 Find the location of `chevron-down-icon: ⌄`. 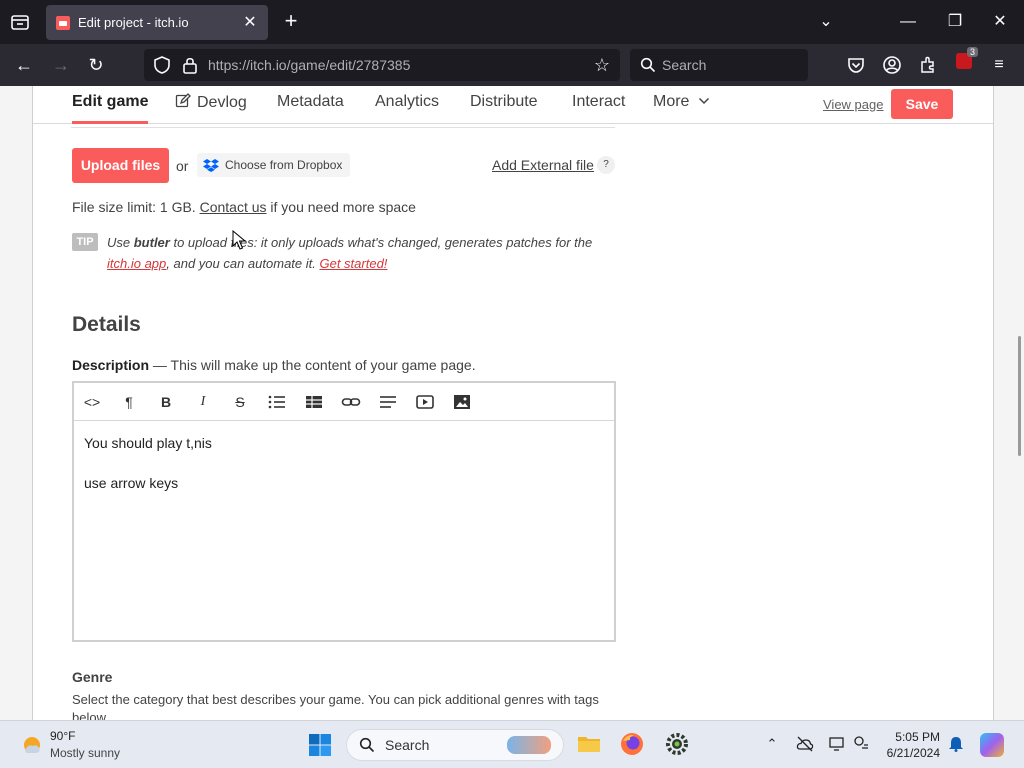

chevron-down-icon: ⌄ is located at coordinates (826, 22).